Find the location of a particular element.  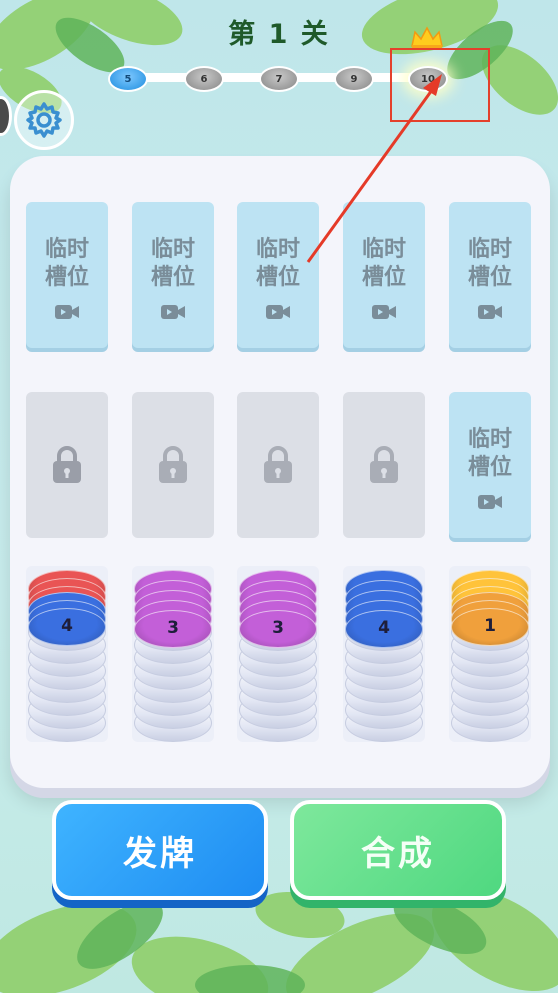

level-node: 9 is located at coordinates (354, 79).